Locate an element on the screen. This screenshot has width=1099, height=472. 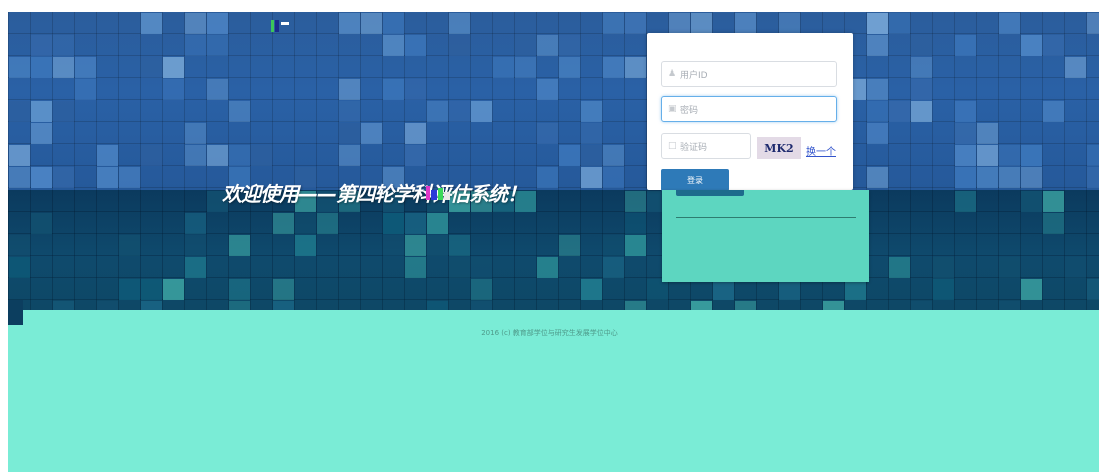
captcha-input: □ 验证码 is located at coordinates (706, 146).